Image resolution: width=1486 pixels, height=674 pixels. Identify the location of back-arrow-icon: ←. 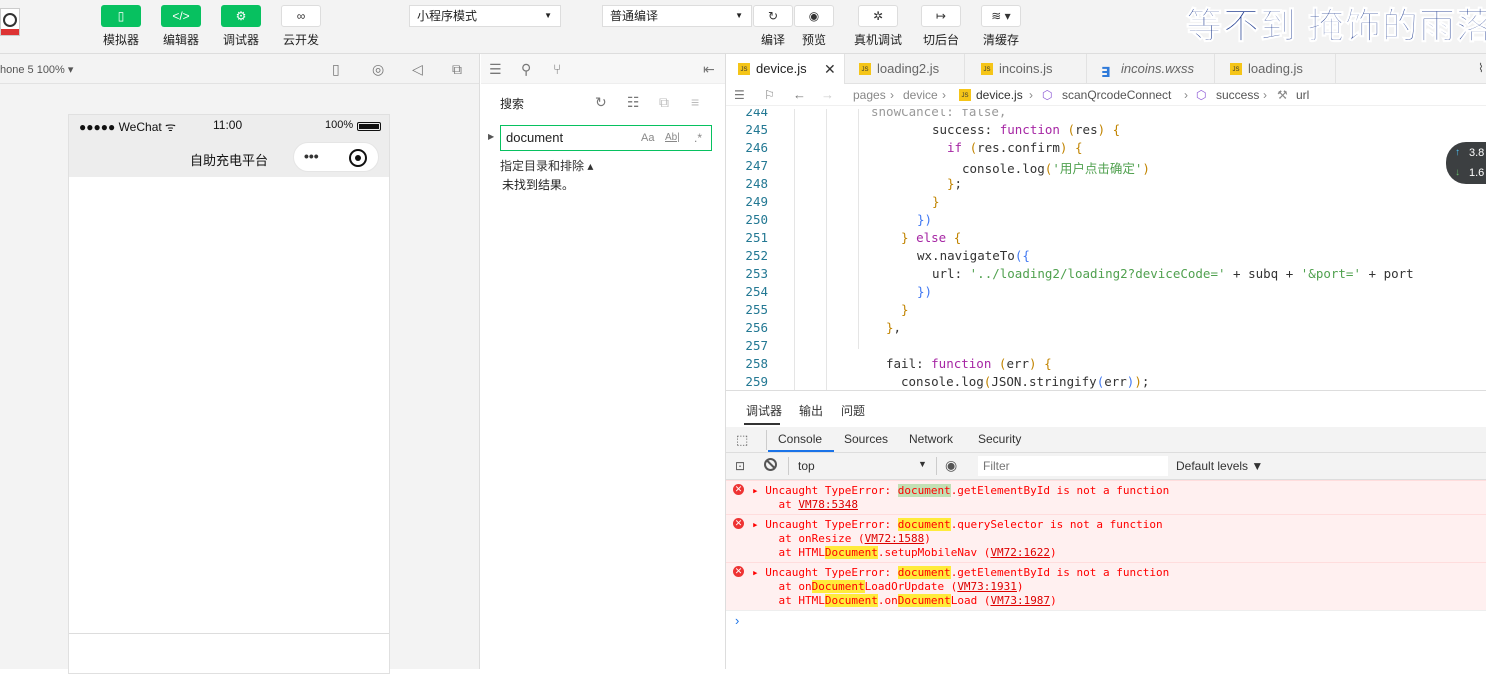
(799, 95).